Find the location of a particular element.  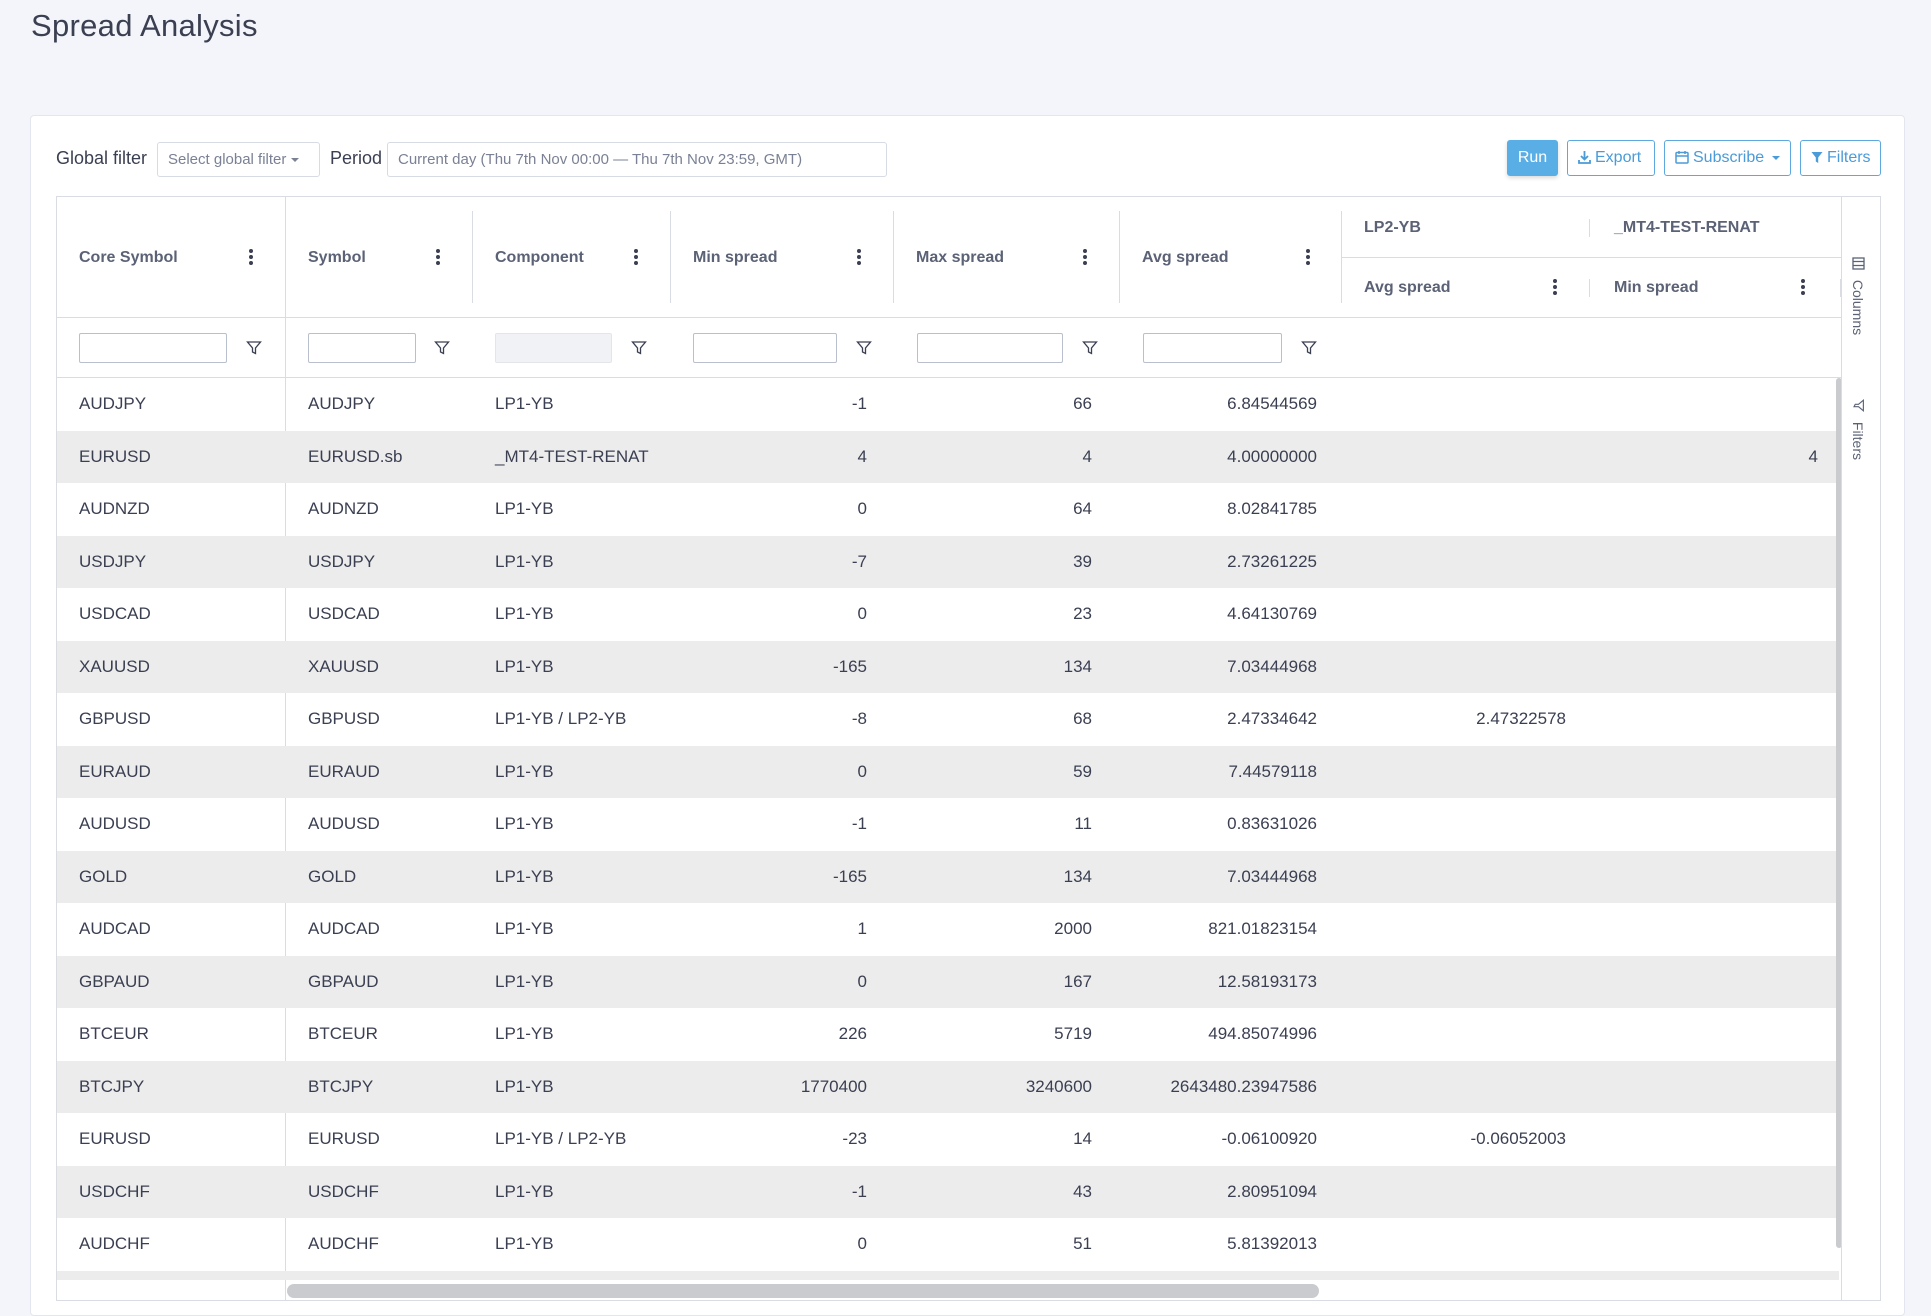

subscribe-label: Subscribe is located at coordinates (1729, 157).